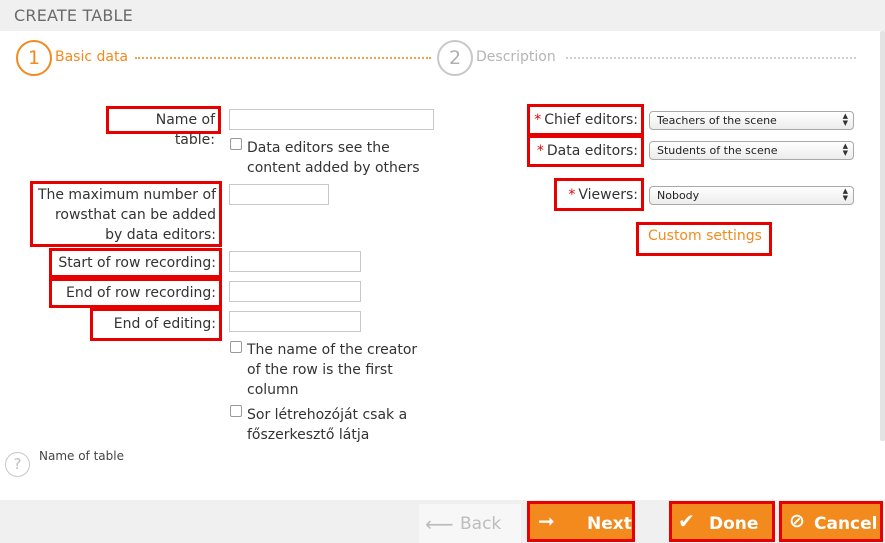 This screenshot has width=885, height=543. Describe the element at coordinates (91, 57) in the screenshot. I see `step-1-label: Basic data` at that location.